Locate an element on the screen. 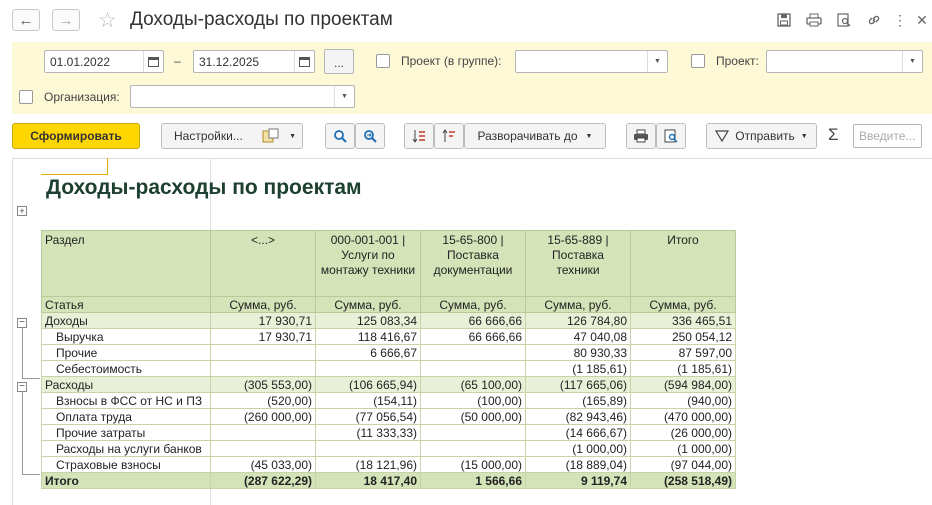 The width and height of the screenshot is (932, 505). preview-button is located at coordinates (671, 136).